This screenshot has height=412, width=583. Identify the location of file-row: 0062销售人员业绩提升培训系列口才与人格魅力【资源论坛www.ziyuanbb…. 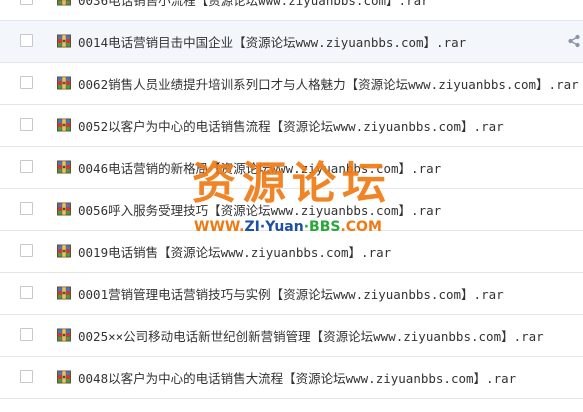
(291, 84).